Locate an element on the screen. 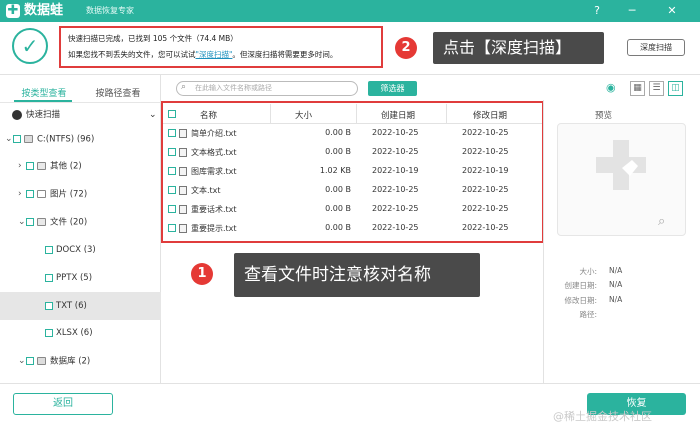 This screenshot has width=700, height=428. minimize-icon: ─ is located at coordinates (632, 11).